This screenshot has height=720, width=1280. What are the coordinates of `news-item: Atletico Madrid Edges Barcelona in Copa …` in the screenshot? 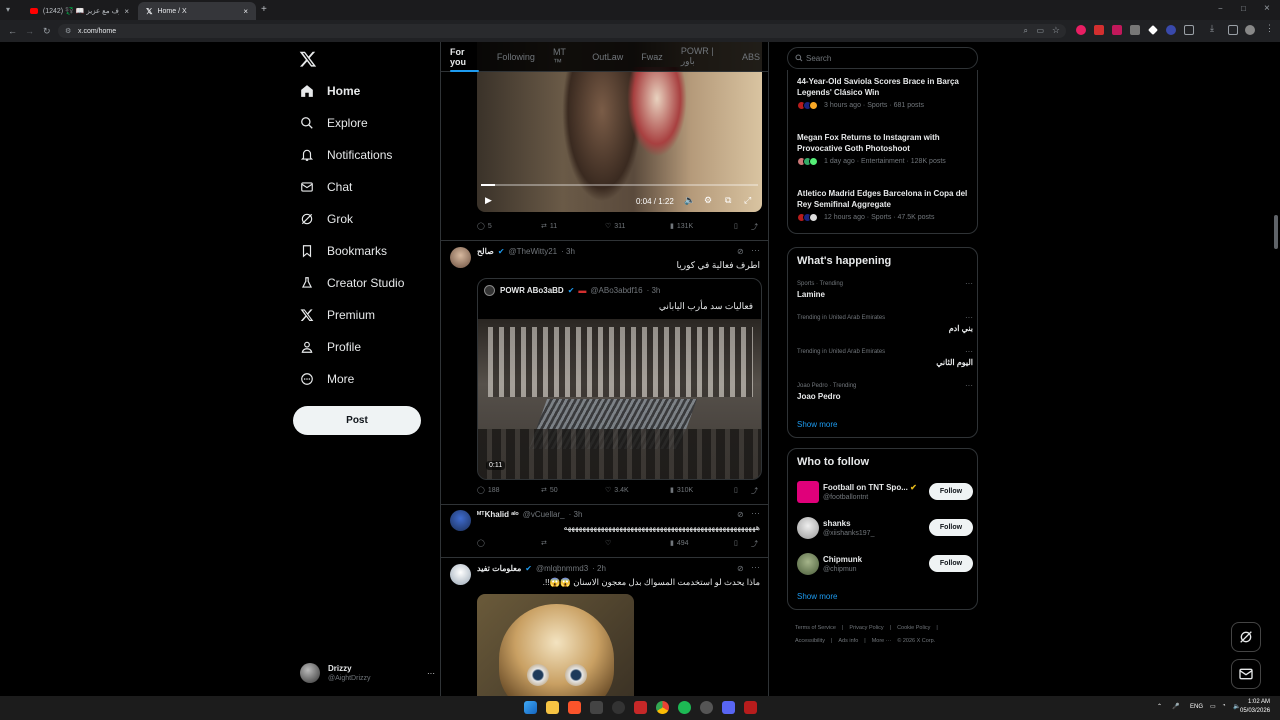 It's located at (886, 205).